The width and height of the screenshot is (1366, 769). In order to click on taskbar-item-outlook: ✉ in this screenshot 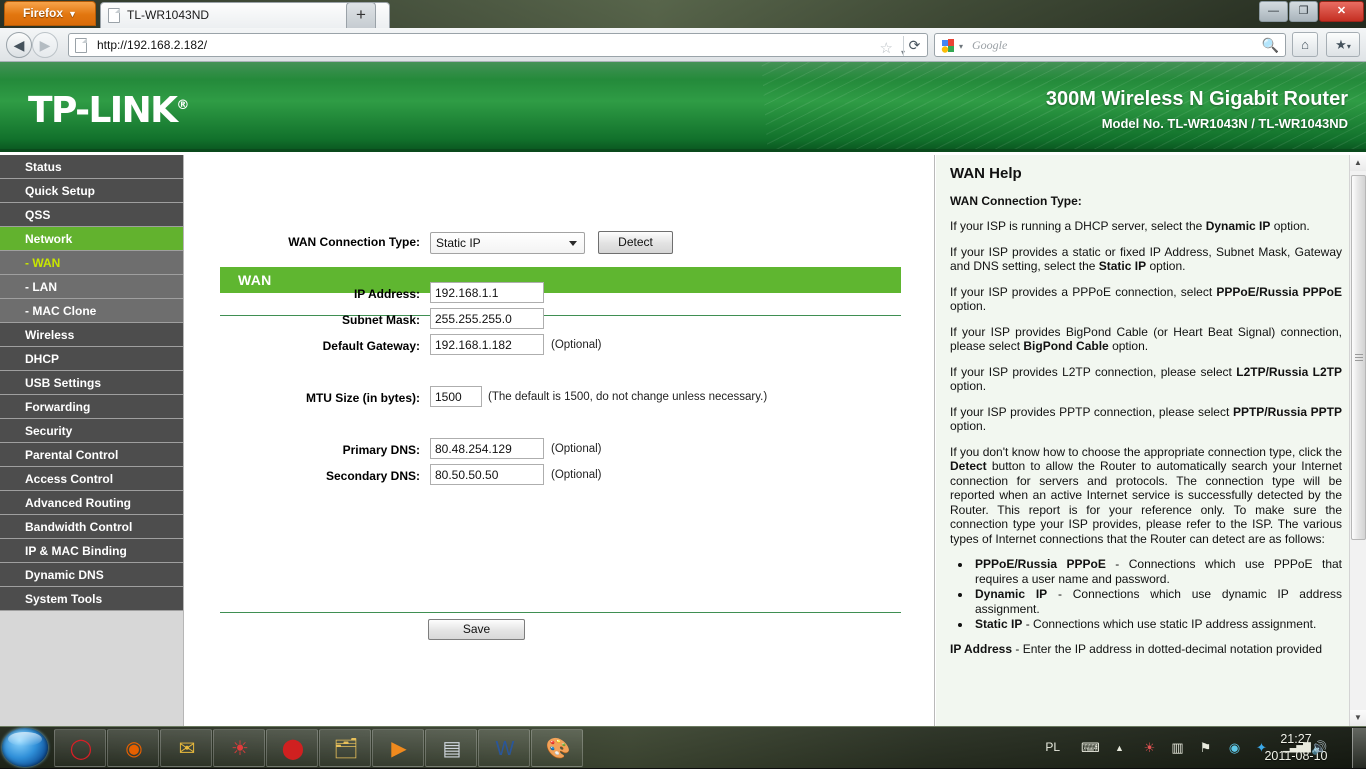, I will do `click(186, 748)`.